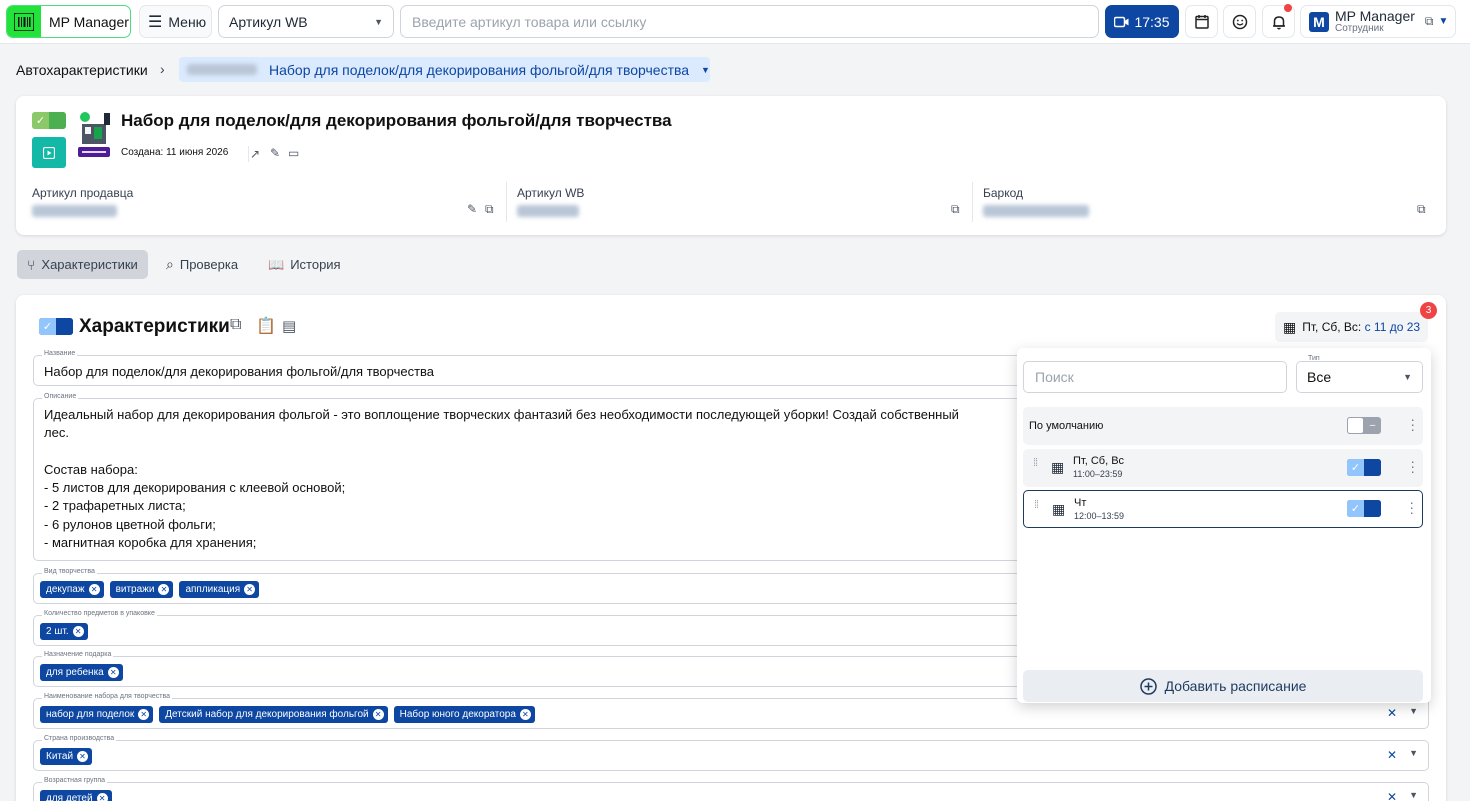  What do you see at coordinates (293, 153) in the screenshot?
I see `calendar-icon: ▭` at bounding box center [293, 153].